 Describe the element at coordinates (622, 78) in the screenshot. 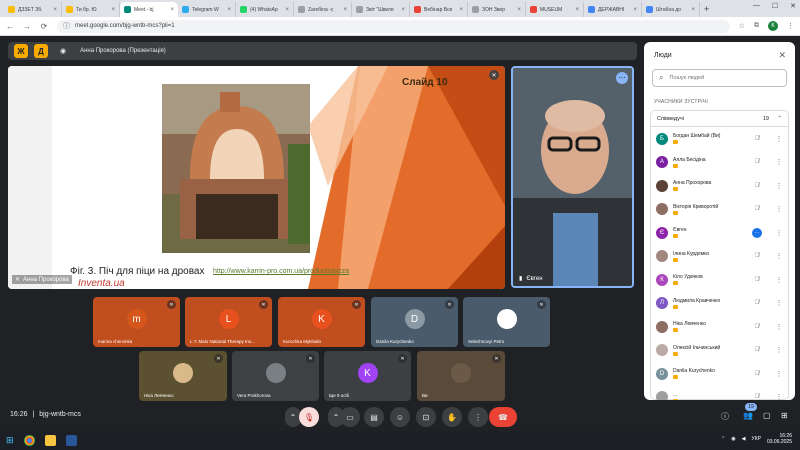

I see `speaker-more-options-icon: ⋯` at that location.